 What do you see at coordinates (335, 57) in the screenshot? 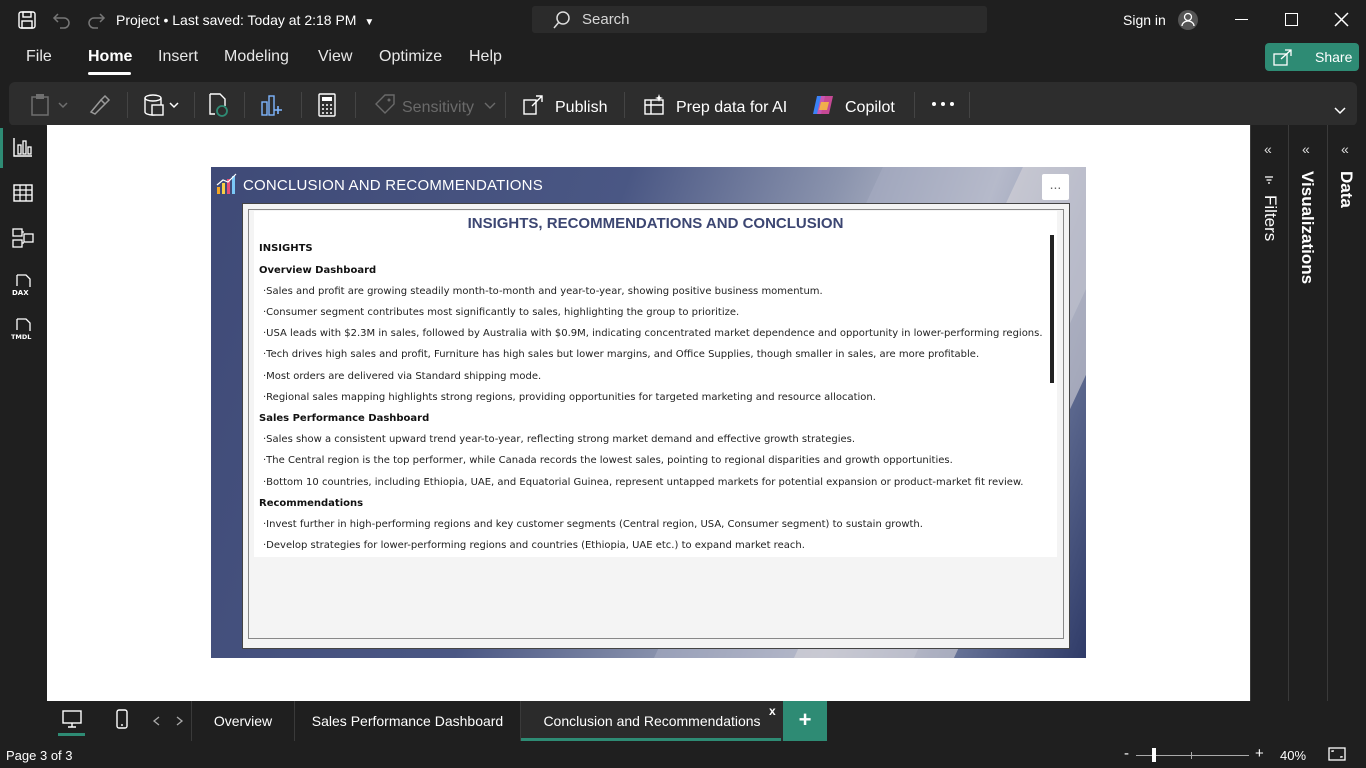
I see `menu-view: View` at bounding box center [335, 57].